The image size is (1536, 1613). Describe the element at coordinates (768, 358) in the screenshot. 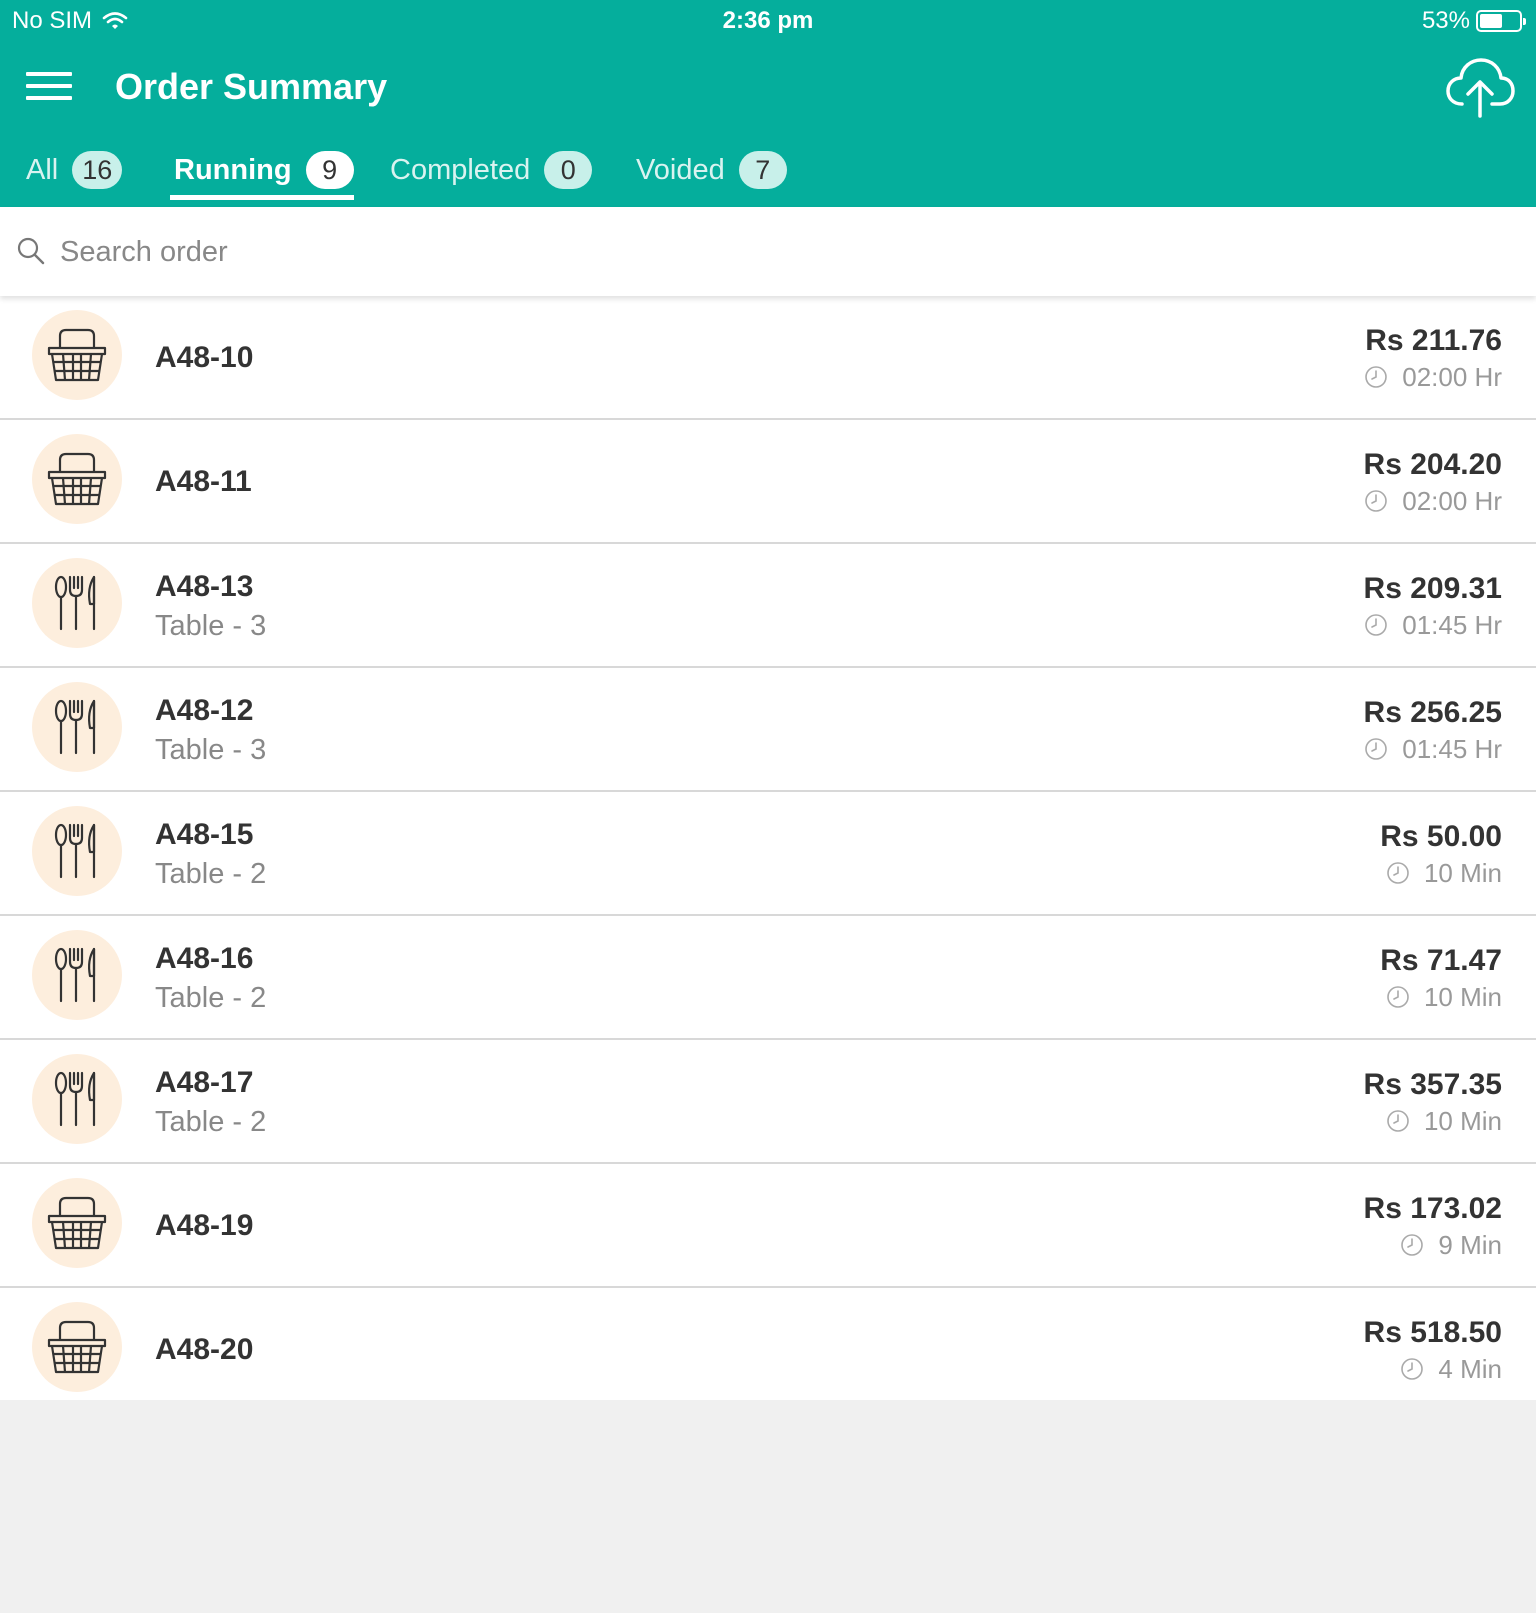

I see `order-row-a48-10: A48-10 Rs 211.76 02:00 Hr` at that location.